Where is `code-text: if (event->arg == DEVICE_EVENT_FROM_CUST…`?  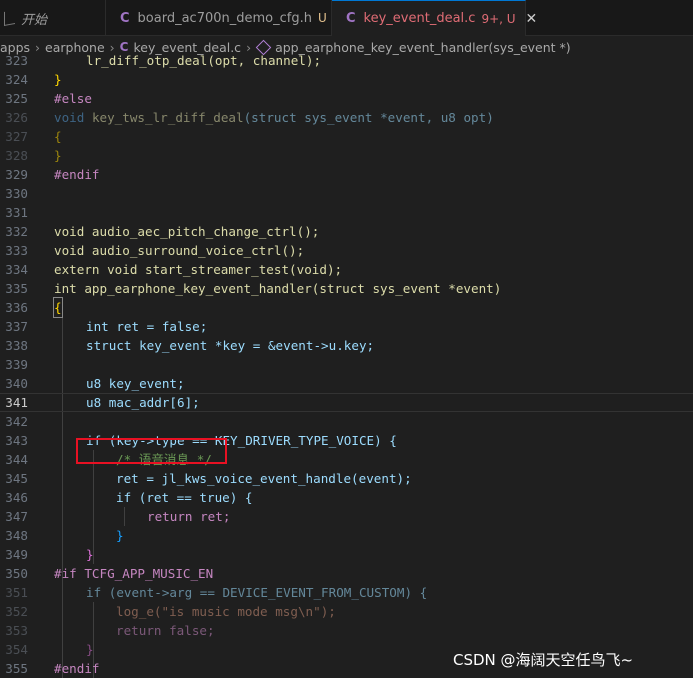
code-text: if (event->arg == DEVICE_EVENT_FROM_CUST… is located at coordinates (257, 592).